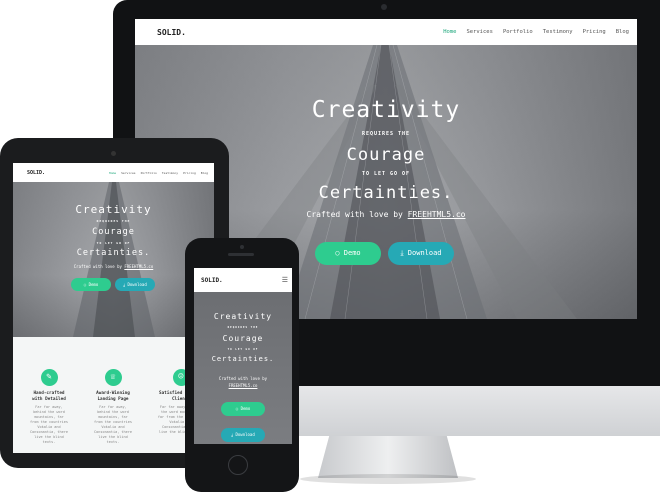  Describe the element at coordinates (243, 280) in the screenshot. I see `phone-navbar: SOLID. ☰` at that location.